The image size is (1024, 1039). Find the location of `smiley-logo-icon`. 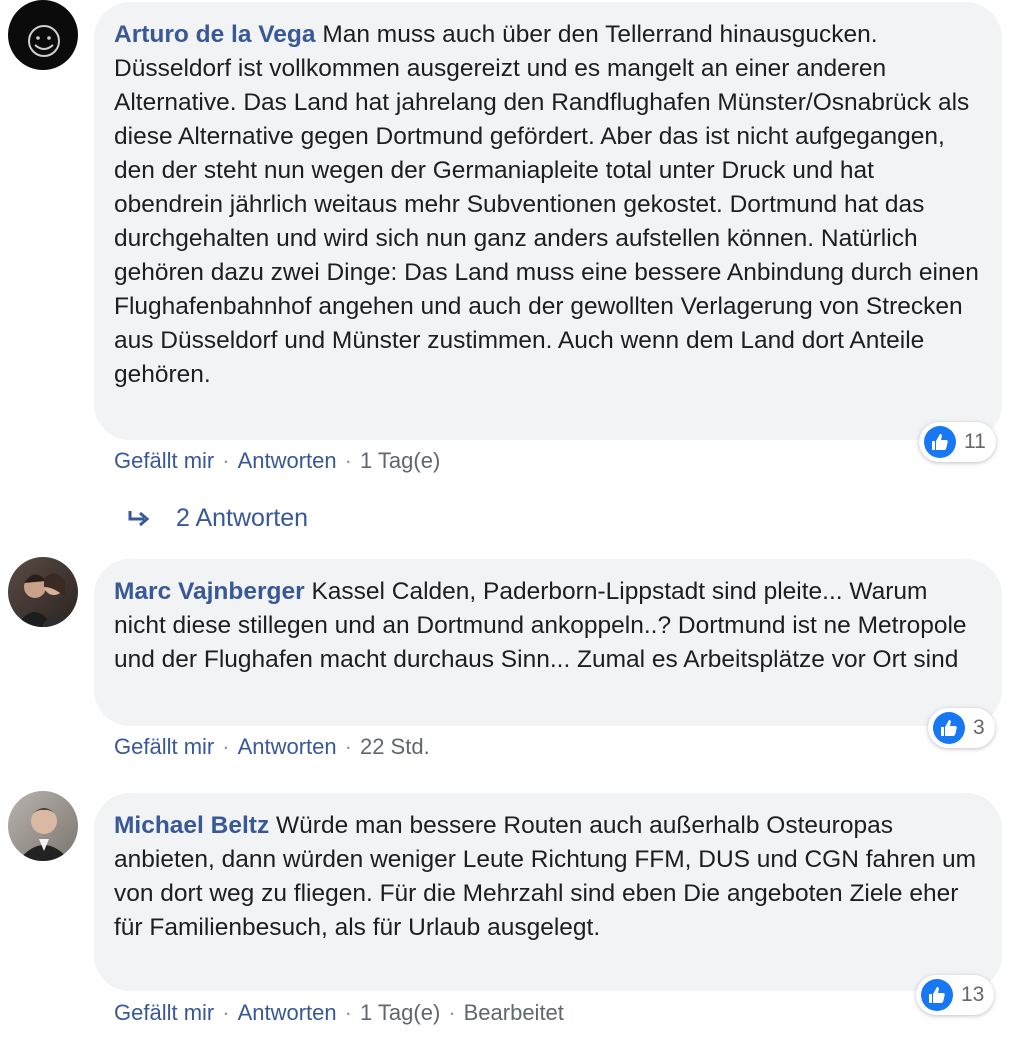

smiley-logo-icon is located at coordinates (44, 41).